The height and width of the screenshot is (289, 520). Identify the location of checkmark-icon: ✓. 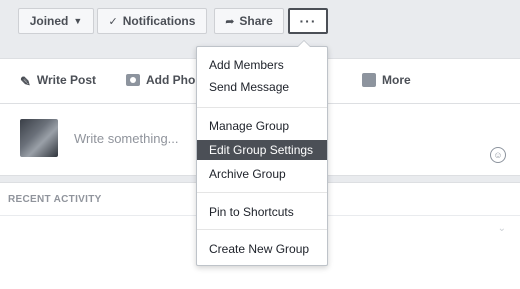
(113, 21).